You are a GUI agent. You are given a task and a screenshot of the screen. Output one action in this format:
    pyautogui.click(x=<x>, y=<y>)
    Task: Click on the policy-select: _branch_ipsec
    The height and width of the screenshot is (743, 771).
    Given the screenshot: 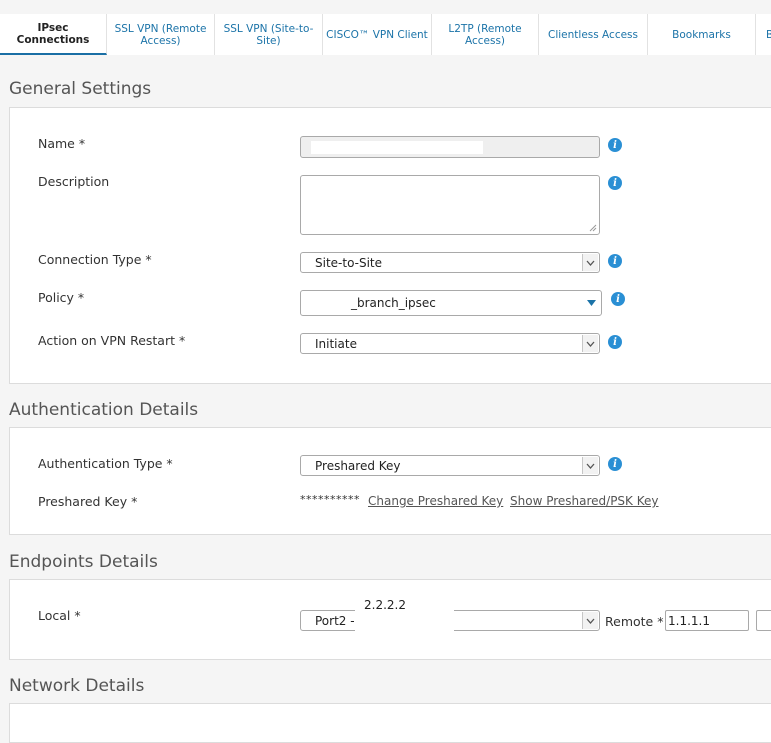 What is the action you would take?
    pyautogui.click(x=451, y=303)
    